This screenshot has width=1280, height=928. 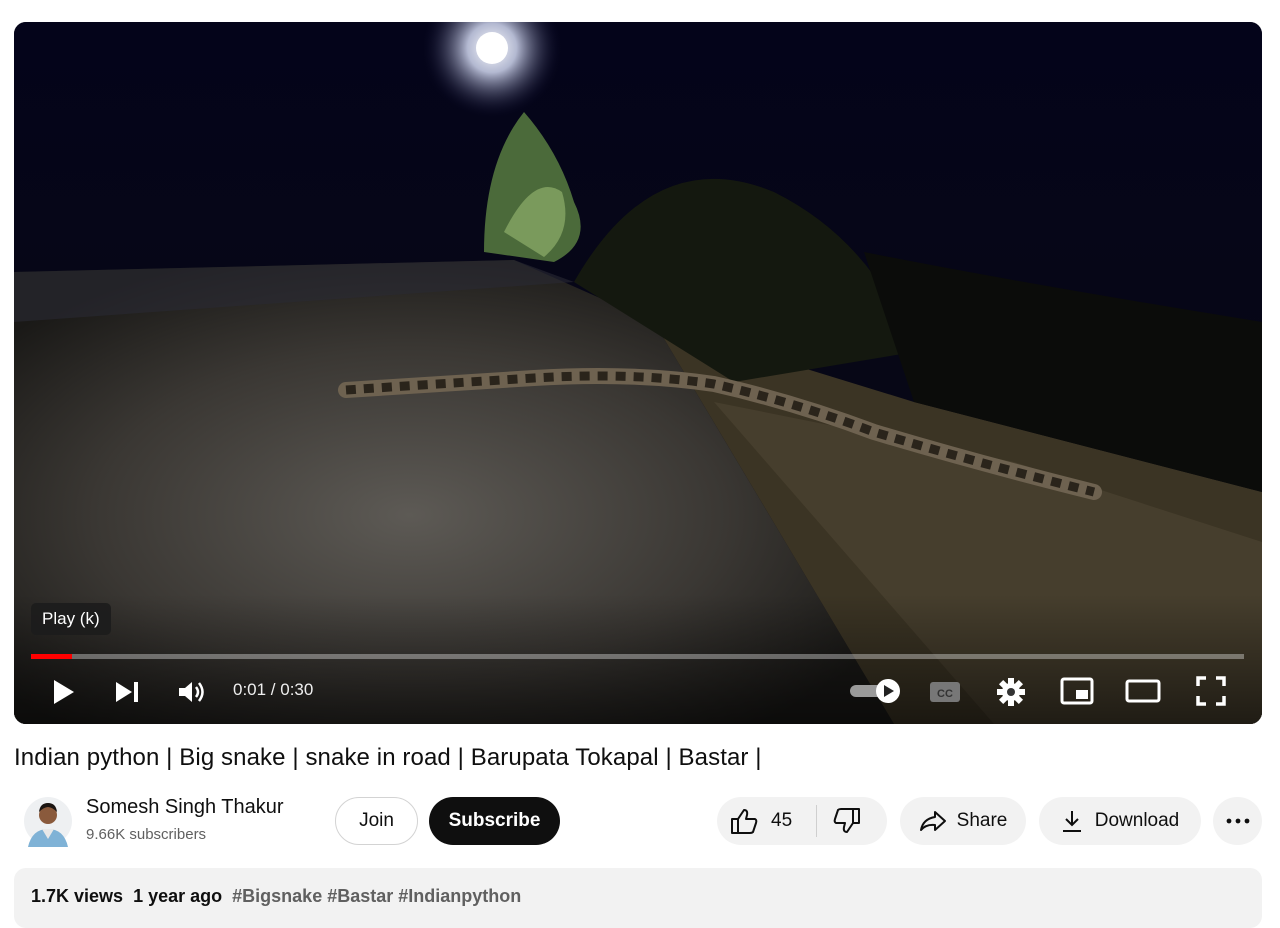 I want to click on theater-mode-icon, so click(x=1143, y=691).